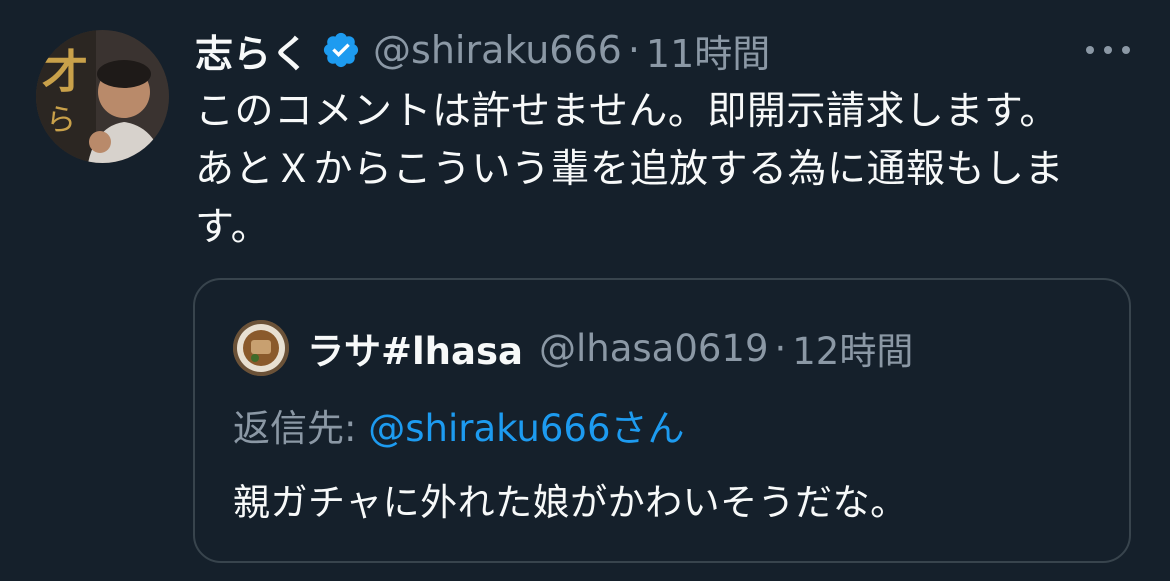 The image size is (1170, 581). What do you see at coordinates (233, 227) in the screenshot?
I see `tweet-text-line: す。` at bounding box center [233, 227].